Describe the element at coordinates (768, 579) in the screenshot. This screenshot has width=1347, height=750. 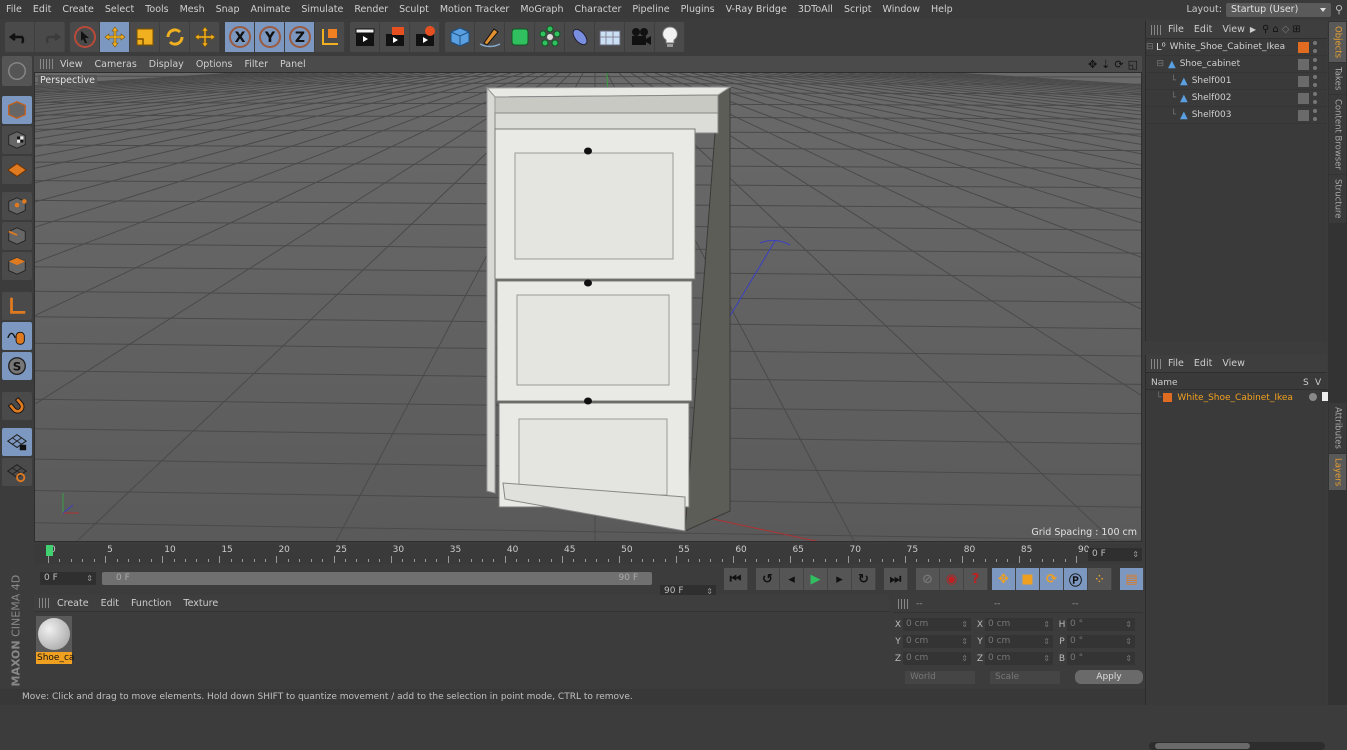
I see `previous-key-icon: ↺` at that location.